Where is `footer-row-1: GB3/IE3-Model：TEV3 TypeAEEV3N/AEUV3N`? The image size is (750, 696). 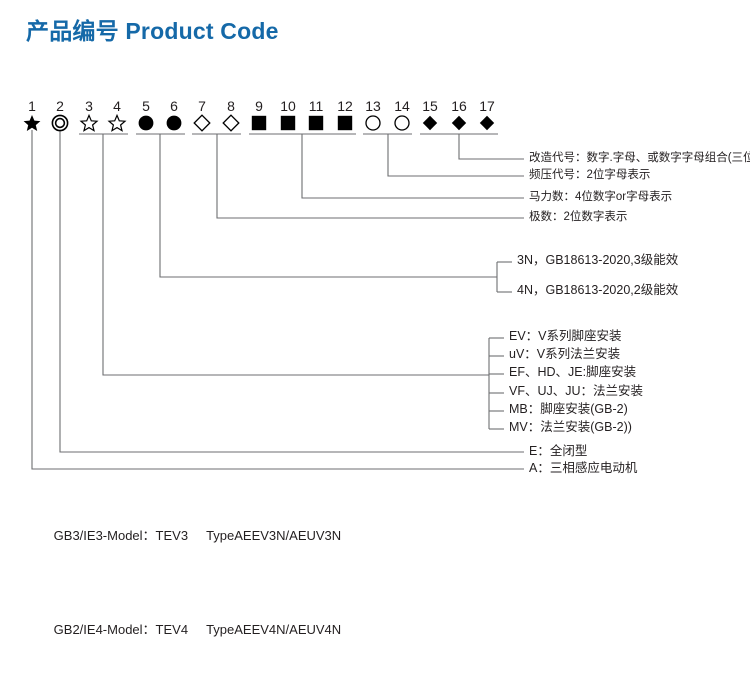 footer-row-1: GB3/IE3-Model：TEV3 TypeAEEV3N/AEUV3N is located at coordinates (187, 536).